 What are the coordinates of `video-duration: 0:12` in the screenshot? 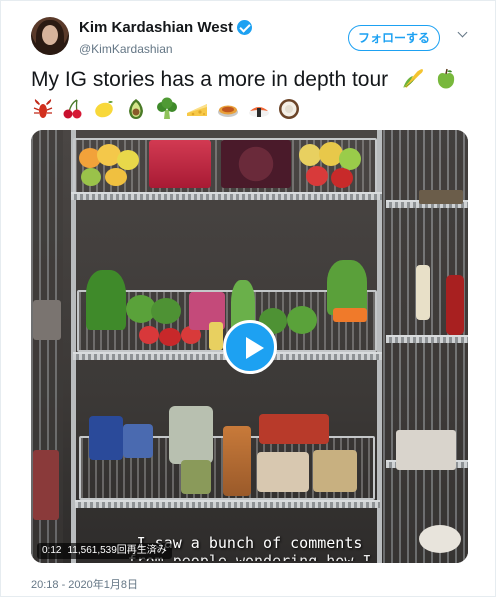 It's located at (52, 550).